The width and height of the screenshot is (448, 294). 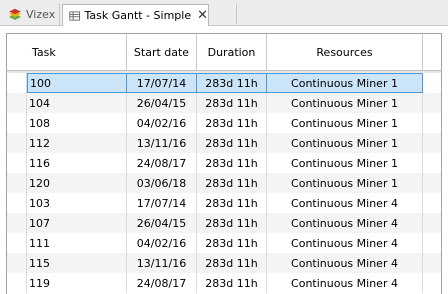 I want to click on cell-task: 115, so click(x=77, y=263).